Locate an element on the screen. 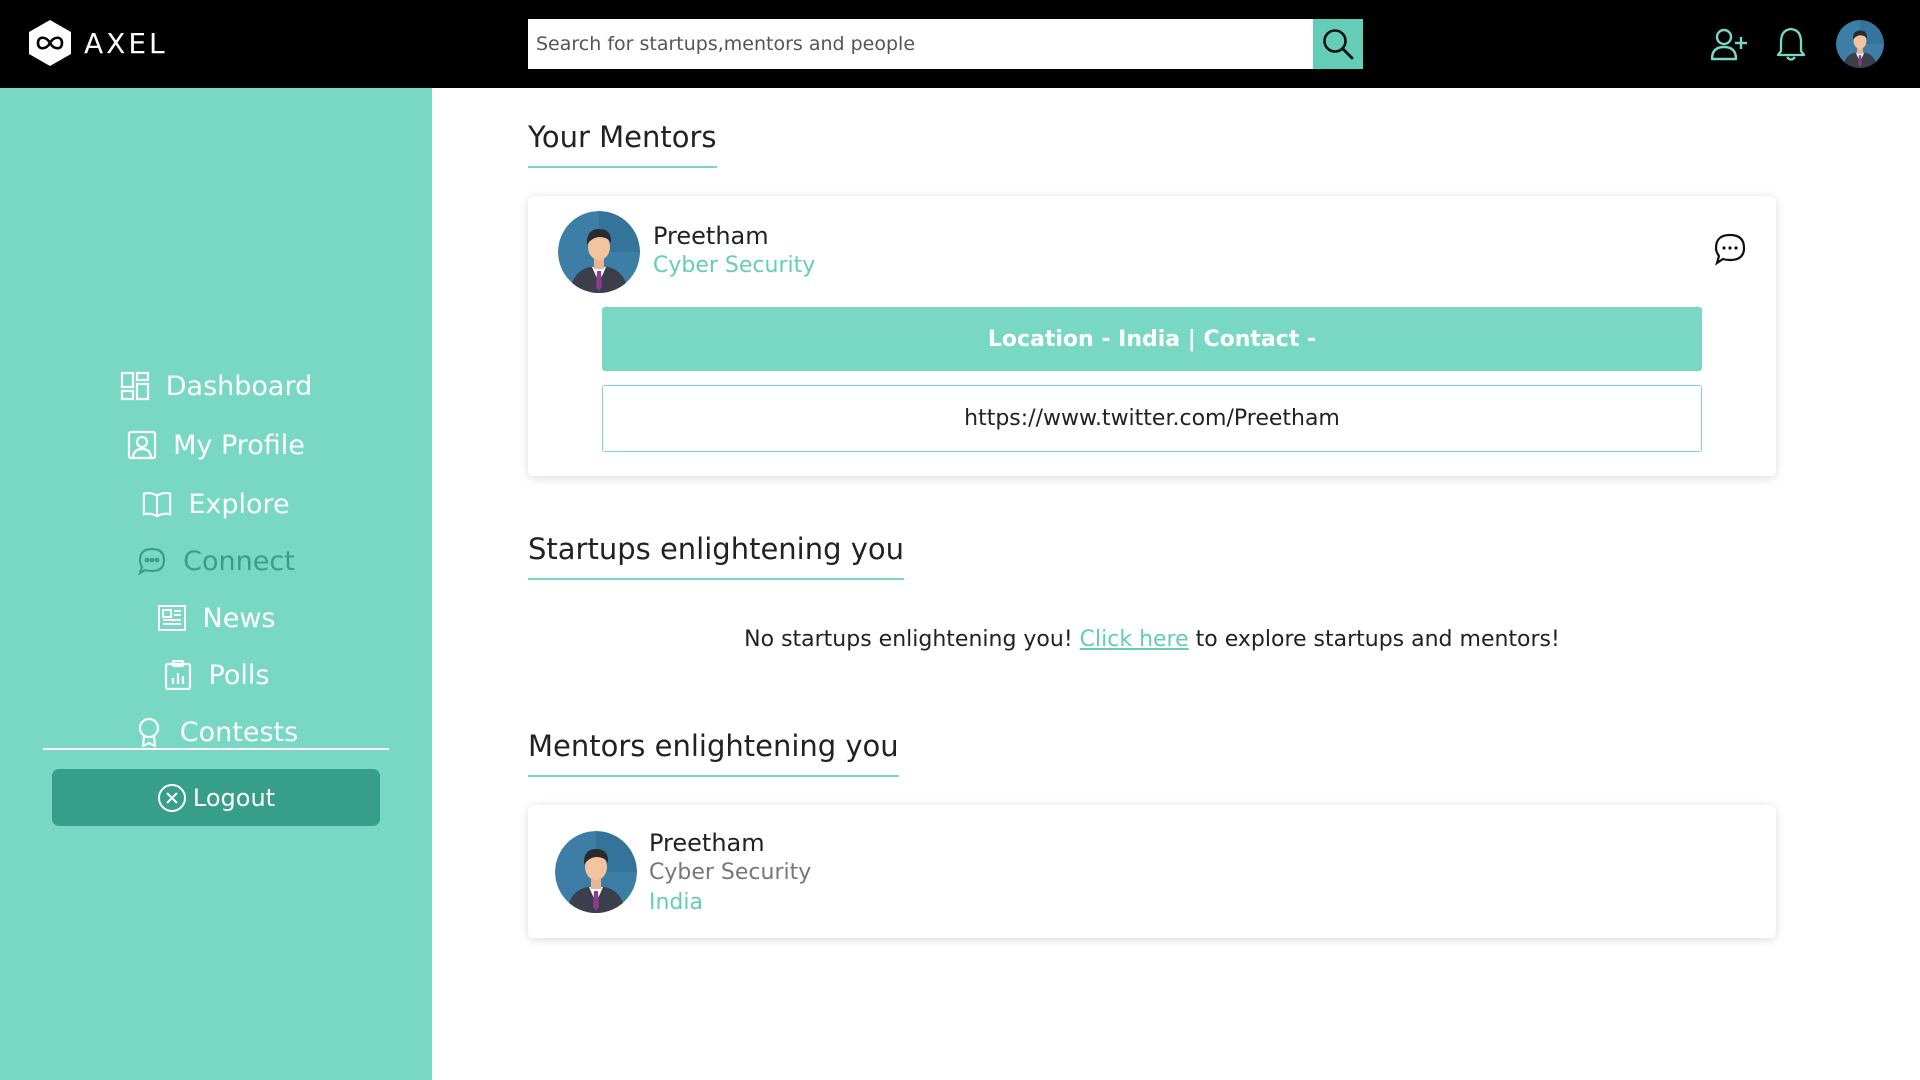 The width and height of the screenshot is (1920, 1080). mentors-enlightening-title: Mentors enlightening you is located at coordinates (713, 753).